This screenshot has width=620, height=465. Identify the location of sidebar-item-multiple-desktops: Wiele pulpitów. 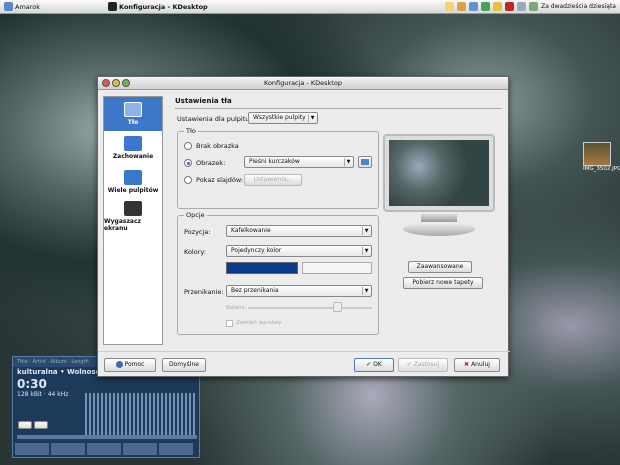
(133, 182).